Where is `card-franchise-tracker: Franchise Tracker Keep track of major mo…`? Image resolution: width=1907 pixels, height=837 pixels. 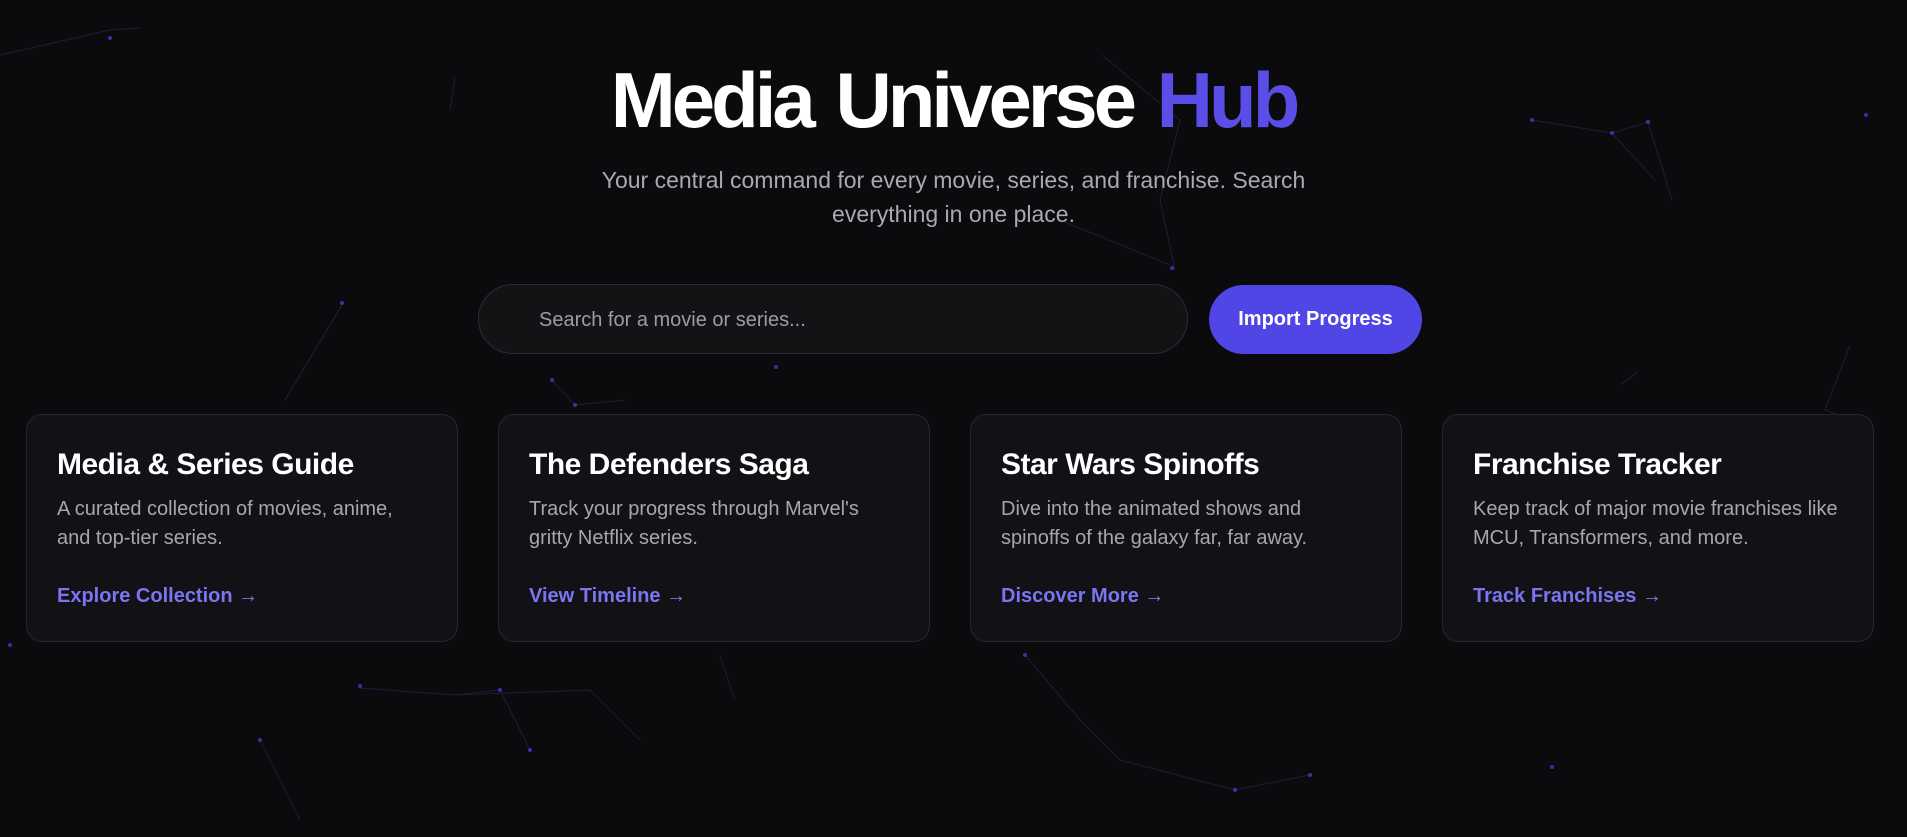 card-franchise-tracker: Franchise Tracker Keep track of major mo… is located at coordinates (1658, 528).